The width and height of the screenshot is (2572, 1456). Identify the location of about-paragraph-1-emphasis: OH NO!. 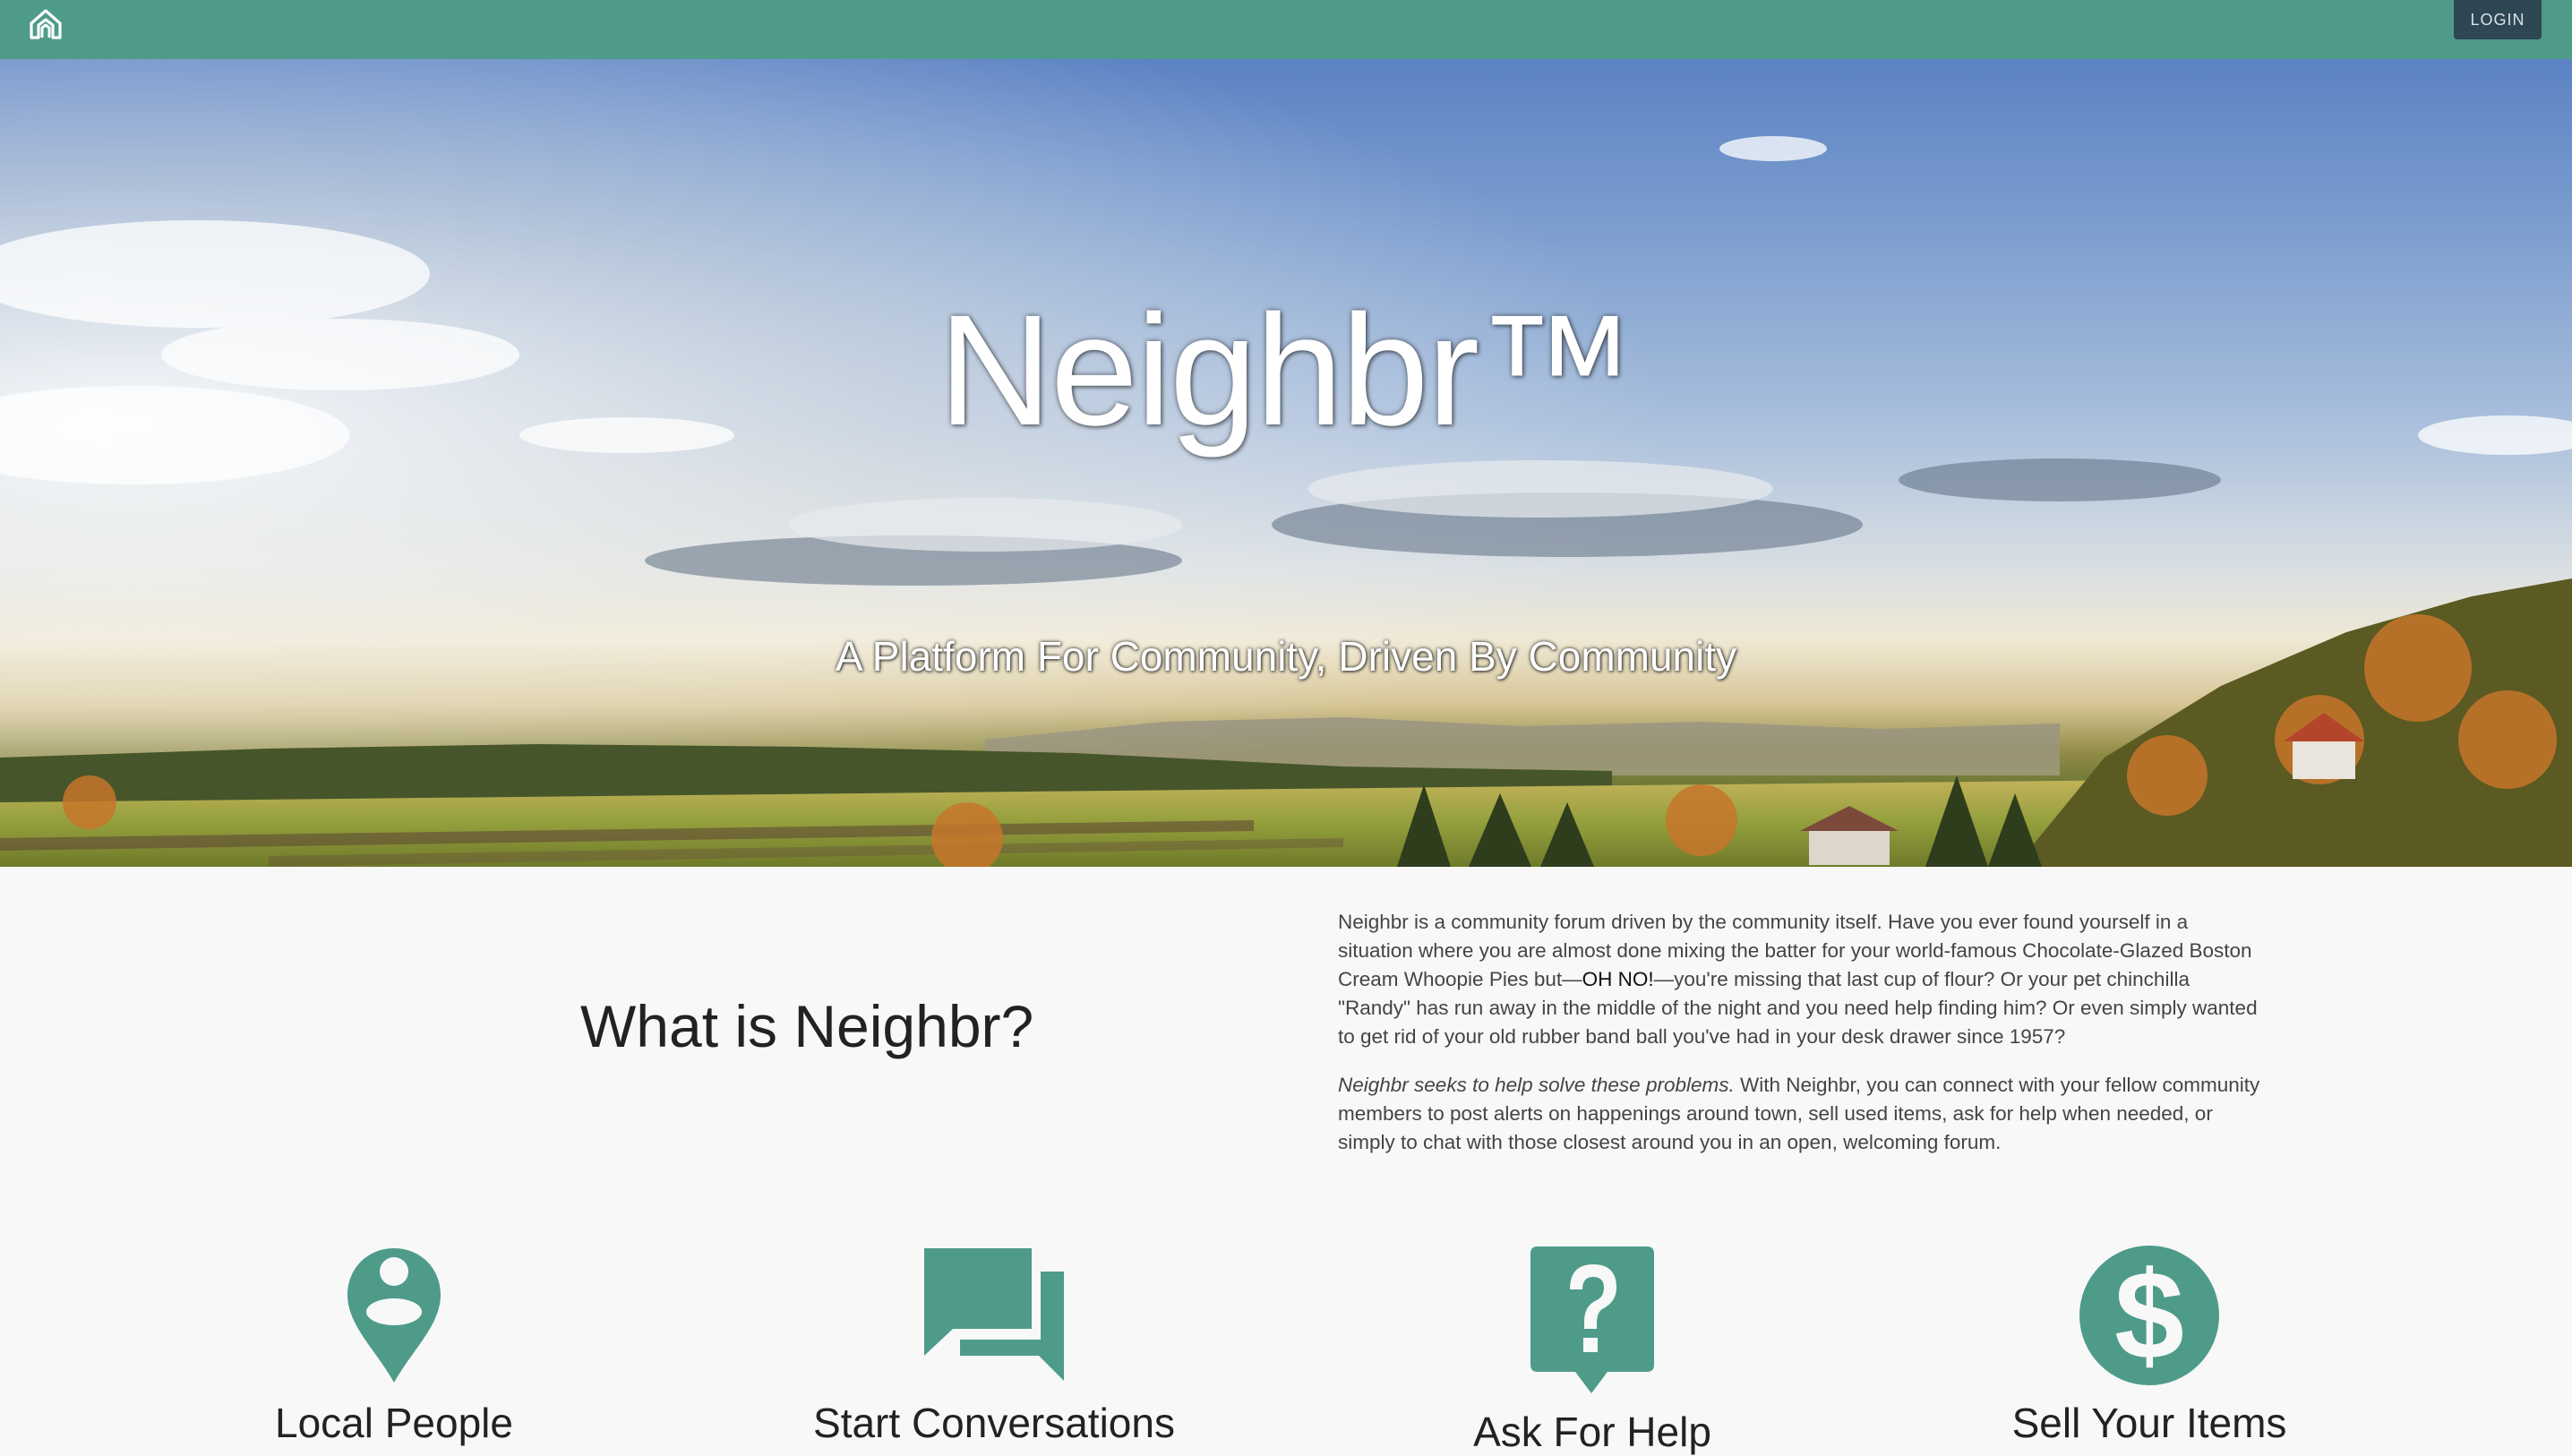
(1618, 979).